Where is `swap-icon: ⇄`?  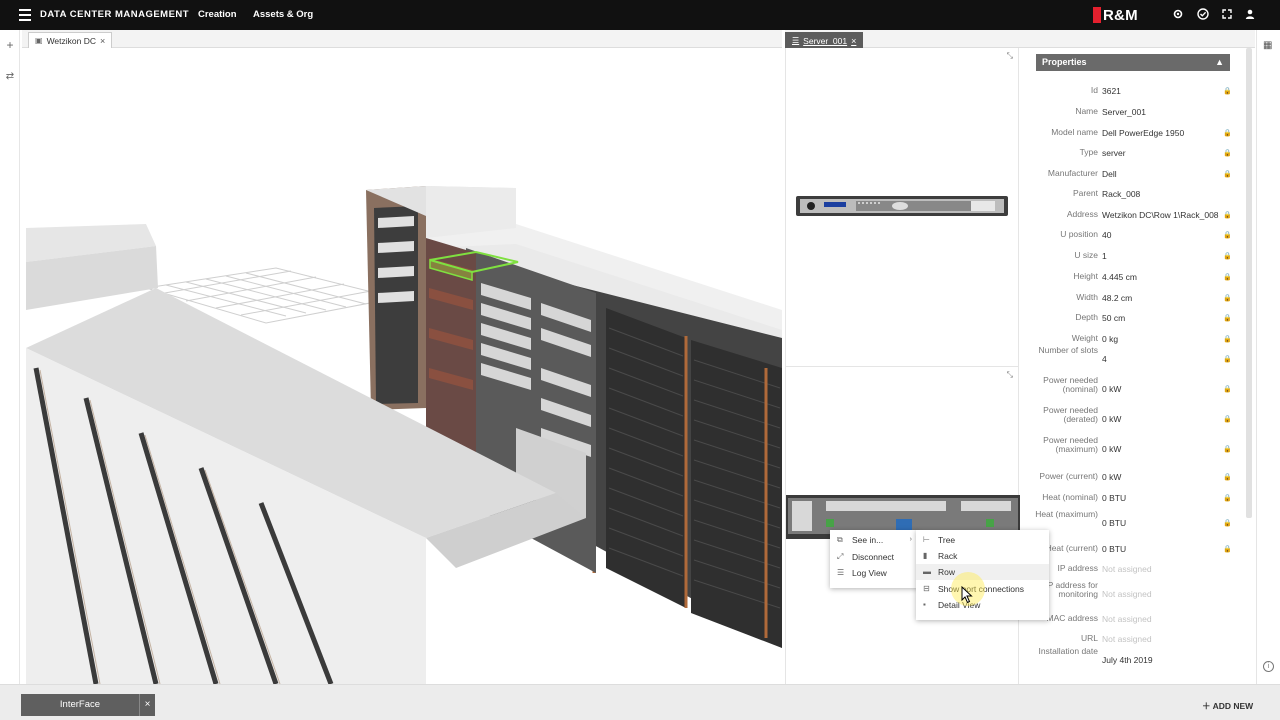
swap-icon: ⇄ is located at coordinates (10, 77).